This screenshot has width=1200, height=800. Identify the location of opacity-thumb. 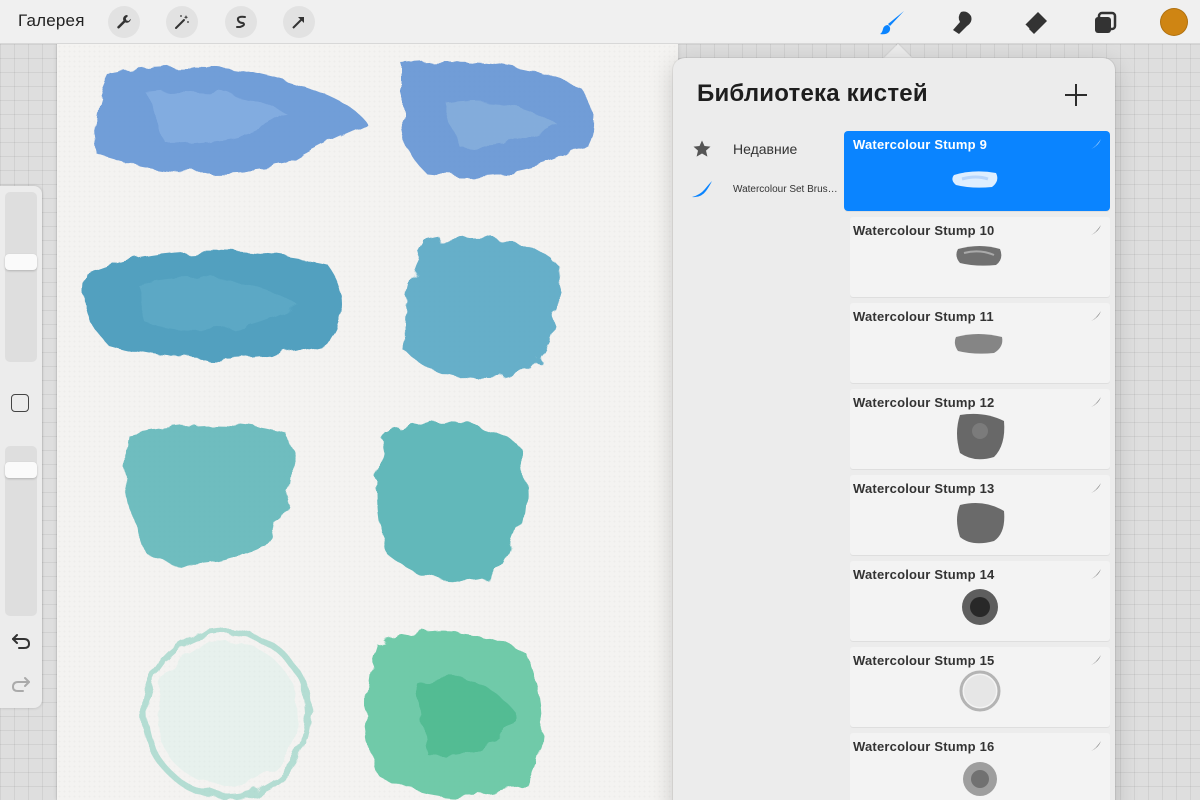
(21, 470).